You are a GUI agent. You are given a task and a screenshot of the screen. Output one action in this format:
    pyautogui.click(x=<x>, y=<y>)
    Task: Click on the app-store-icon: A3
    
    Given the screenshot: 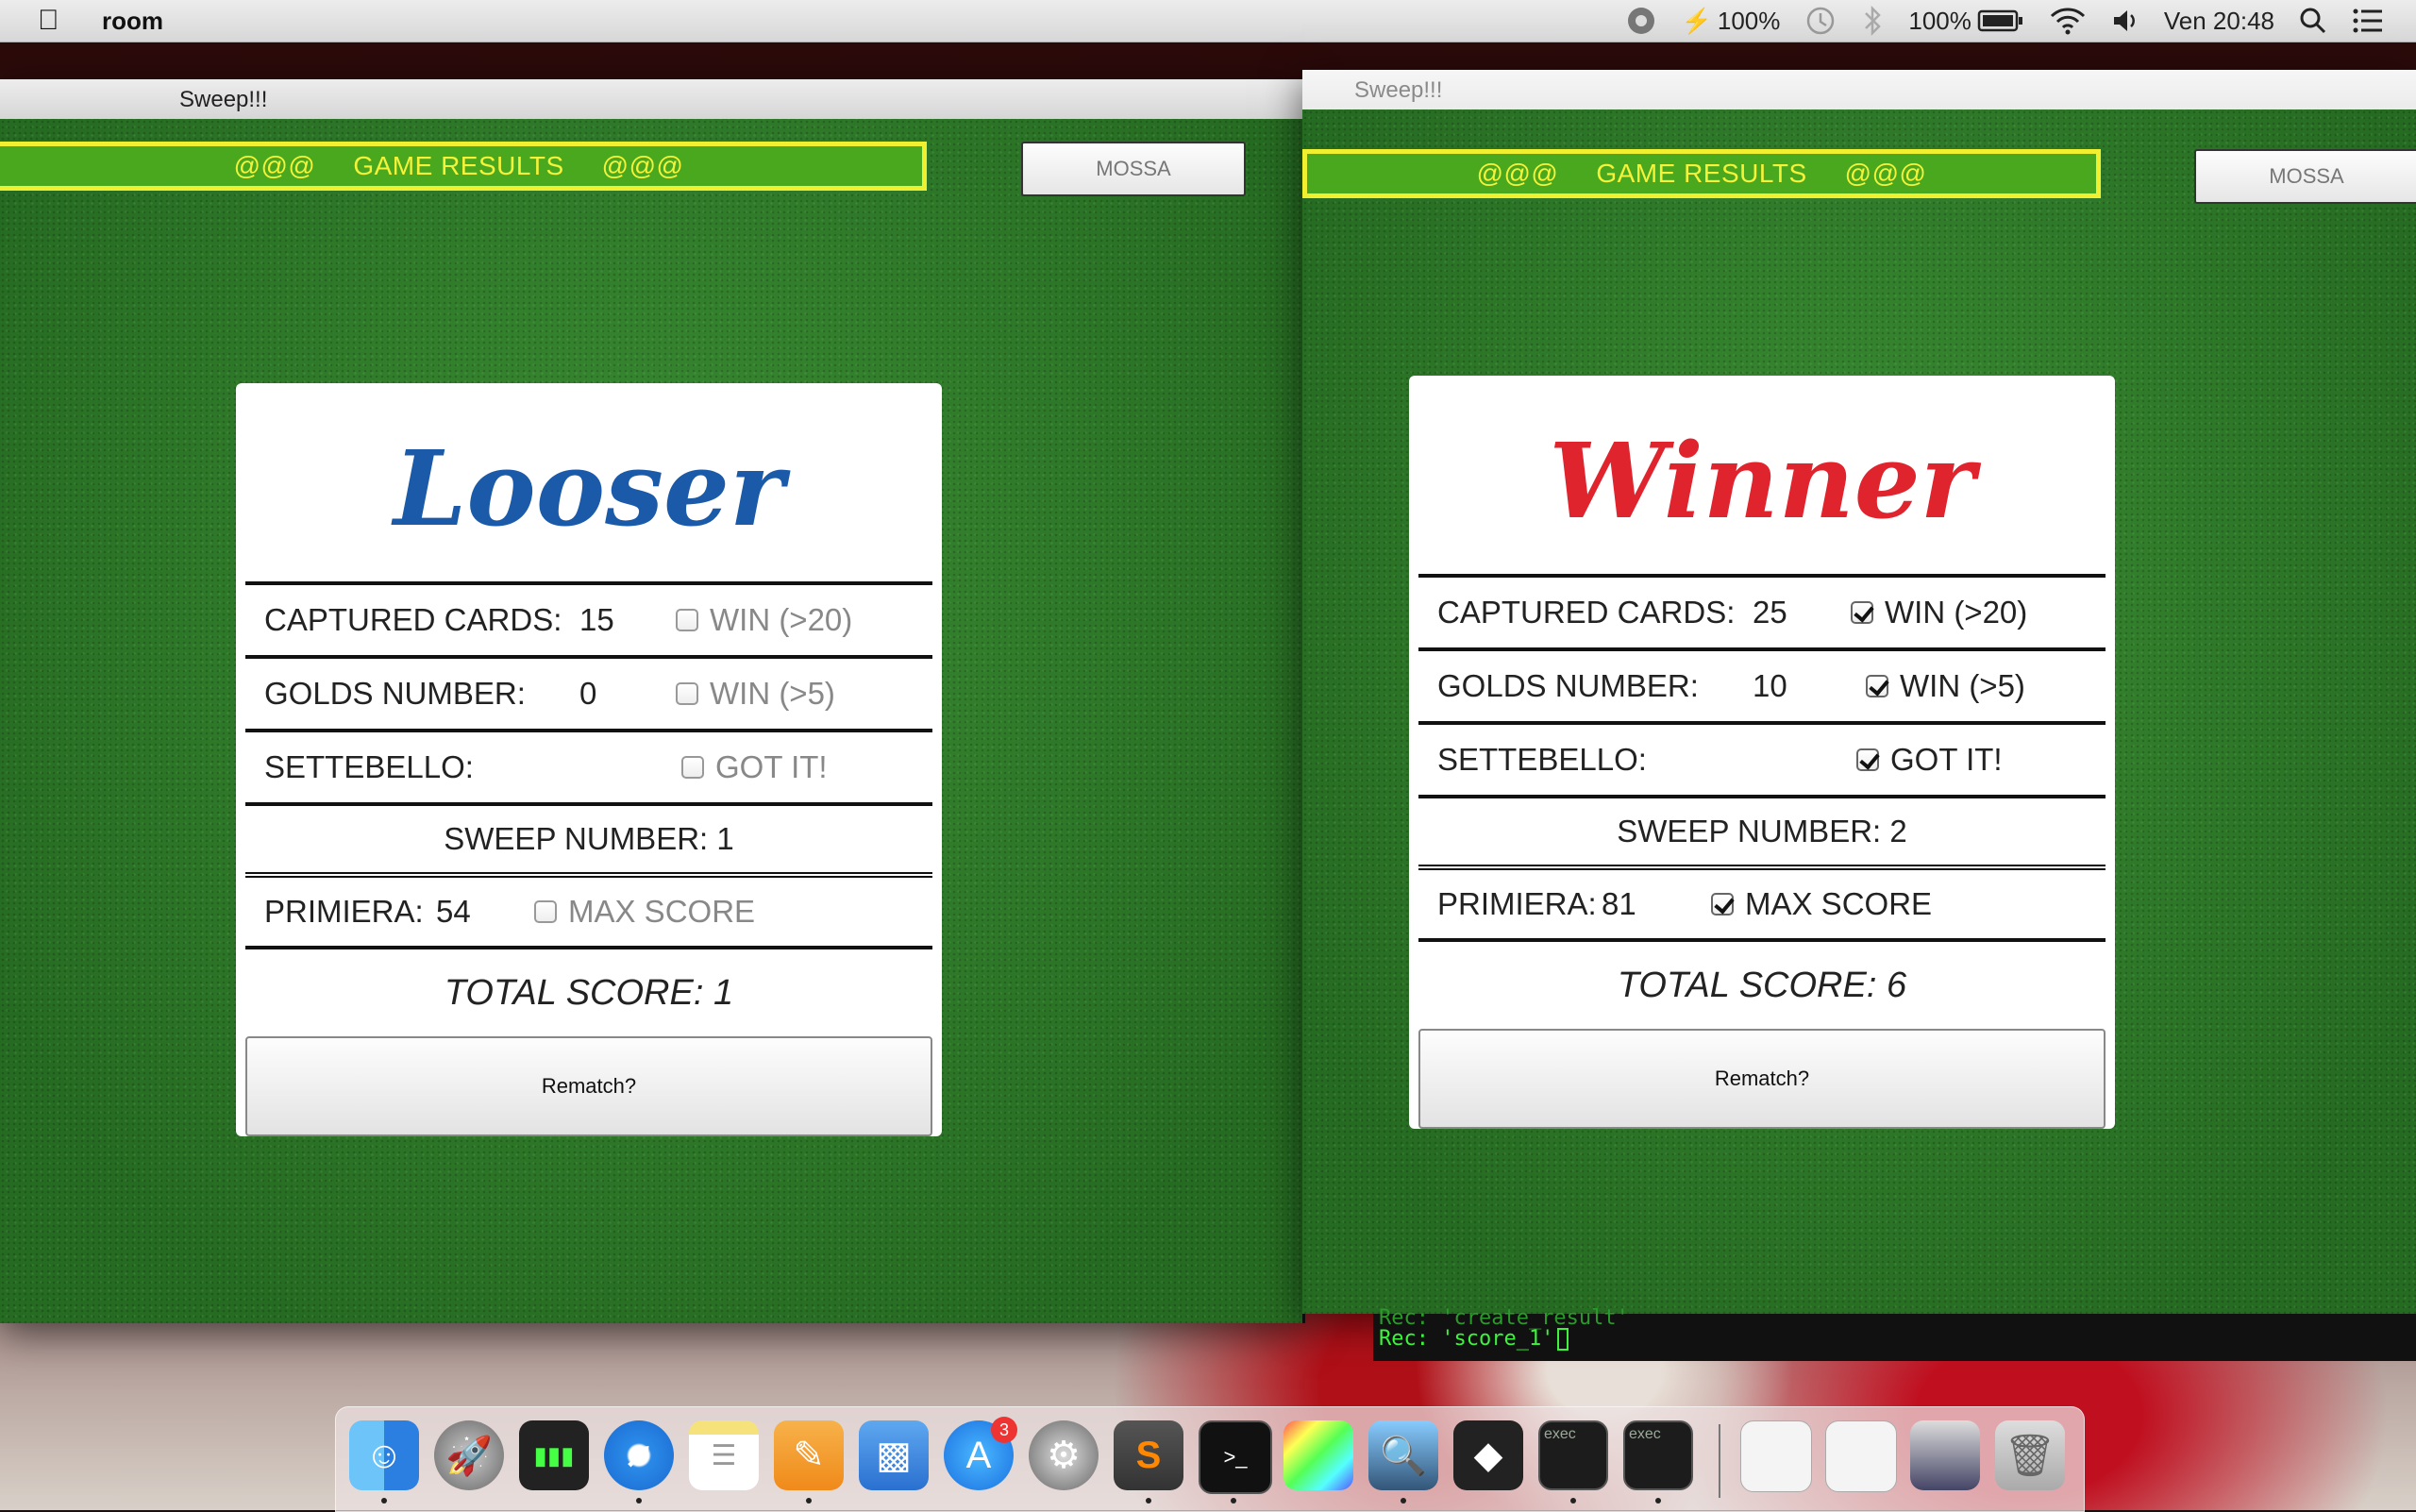 What is the action you would take?
    pyautogui.click(x=980, y=1453)
    